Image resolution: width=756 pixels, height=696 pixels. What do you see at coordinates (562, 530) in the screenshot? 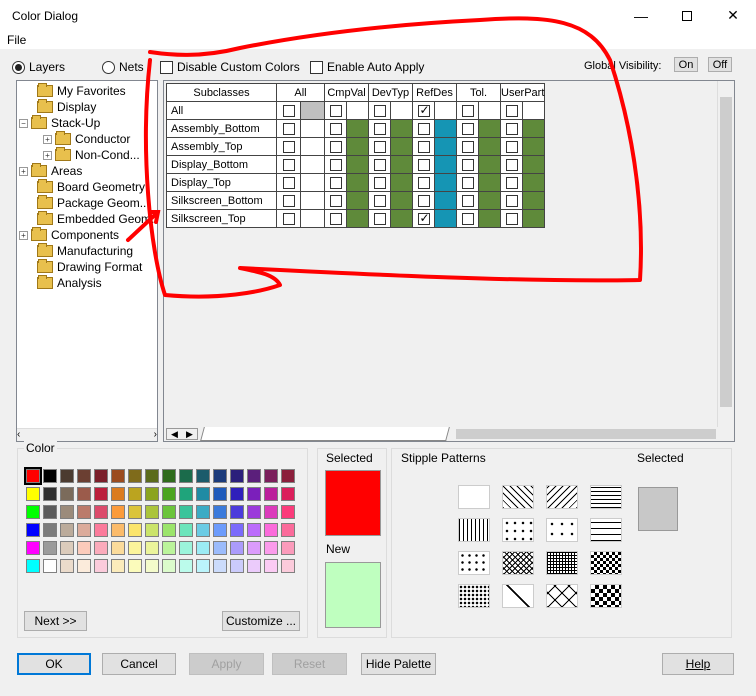
I see `stipple-plus-dots` at bounding box center [562, 530].